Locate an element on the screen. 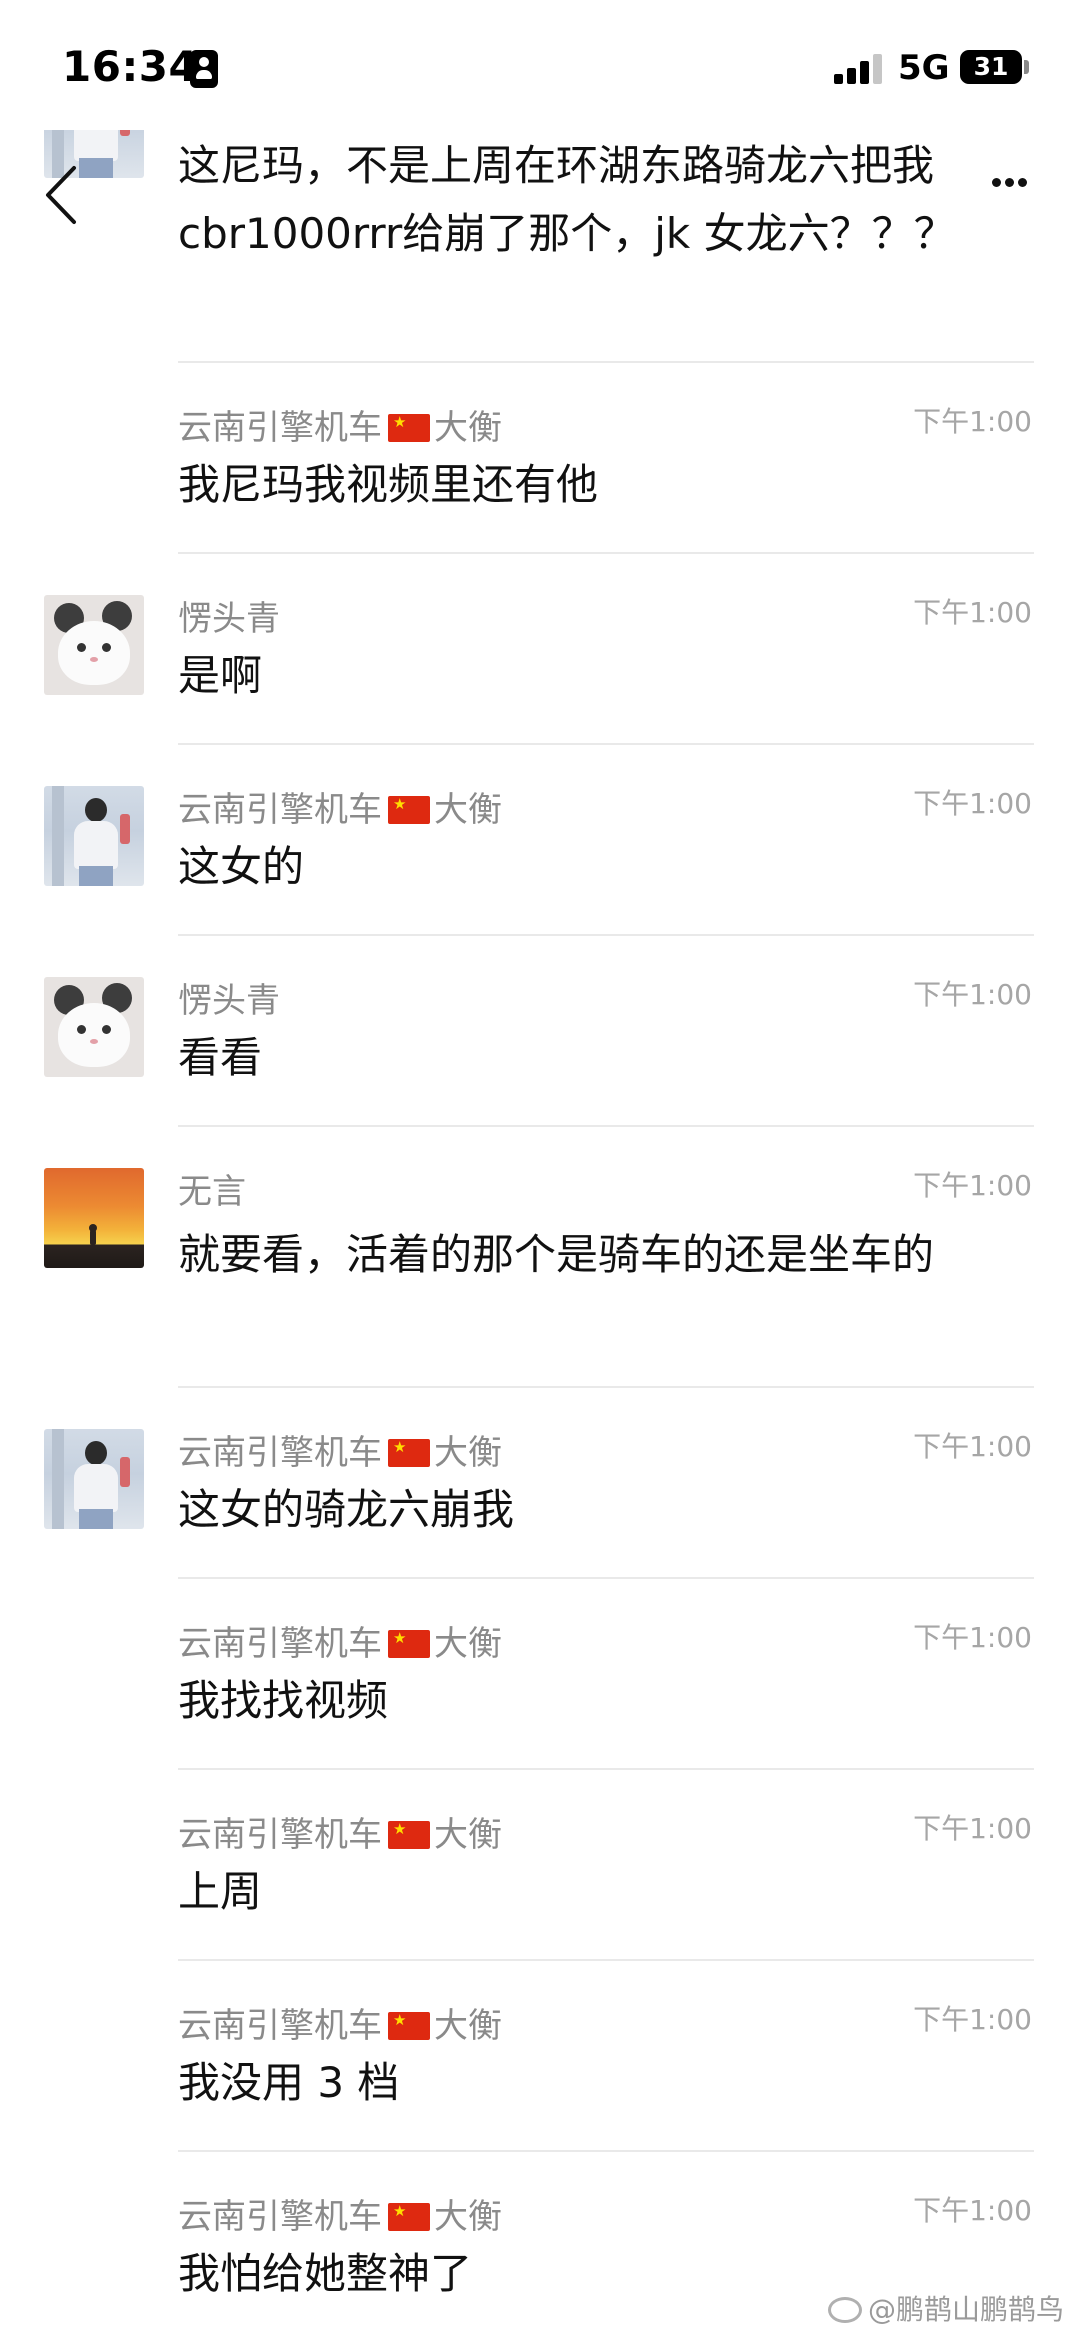  message-text: 就要看，活着的那个是骑车的还是坐车的 is located at coordinates (556, 1254).